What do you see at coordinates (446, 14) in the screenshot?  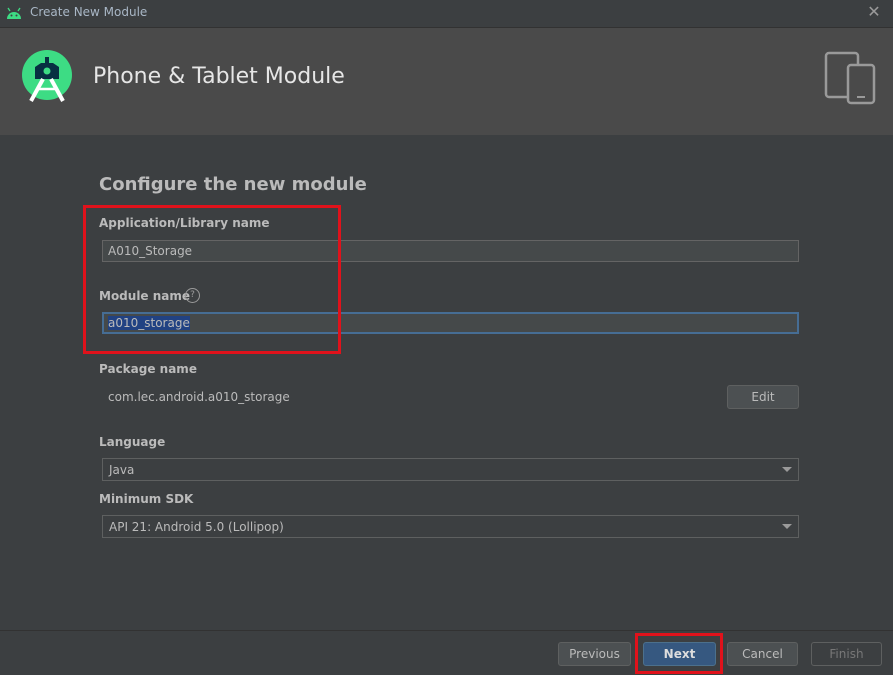 I see `title-bar: Create New Module ✕` at bounding box center [446, 14].